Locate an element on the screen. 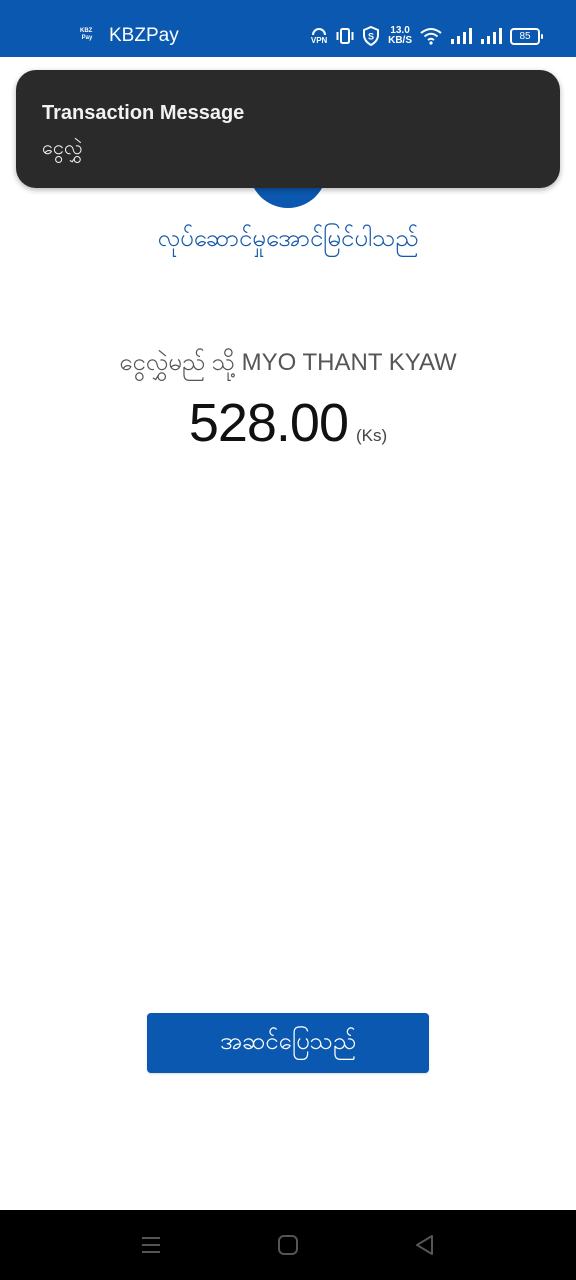 The width and height of the screenshot is (576, 1280). home-icon is located at coordinates (288, 1245).